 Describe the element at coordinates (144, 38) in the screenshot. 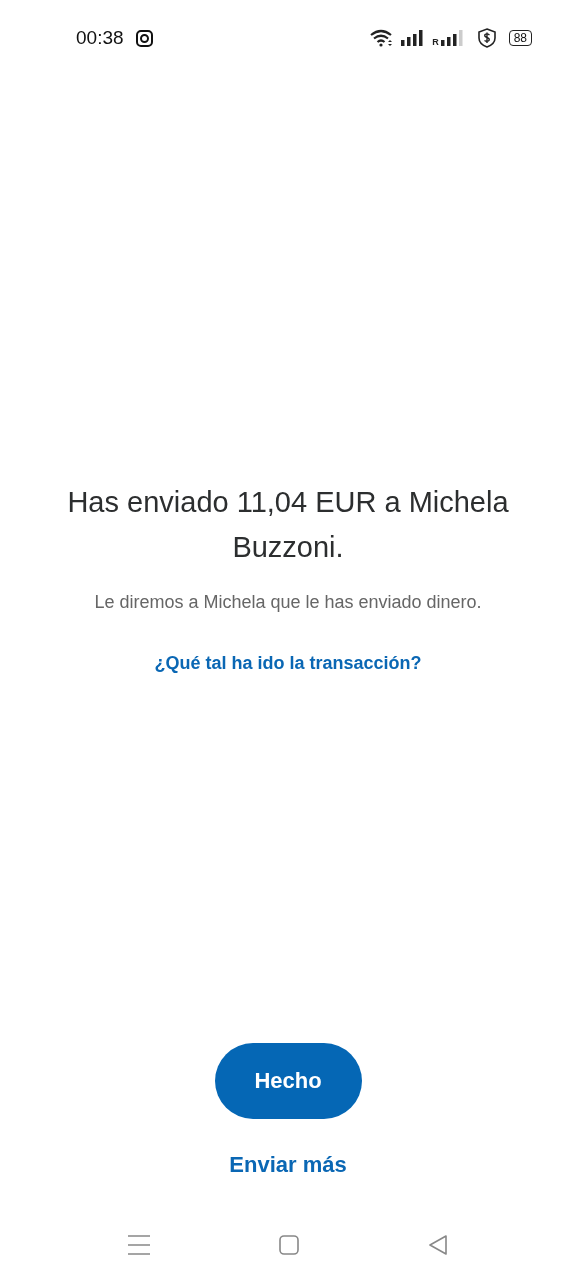

I see `camera-icon` at that location.